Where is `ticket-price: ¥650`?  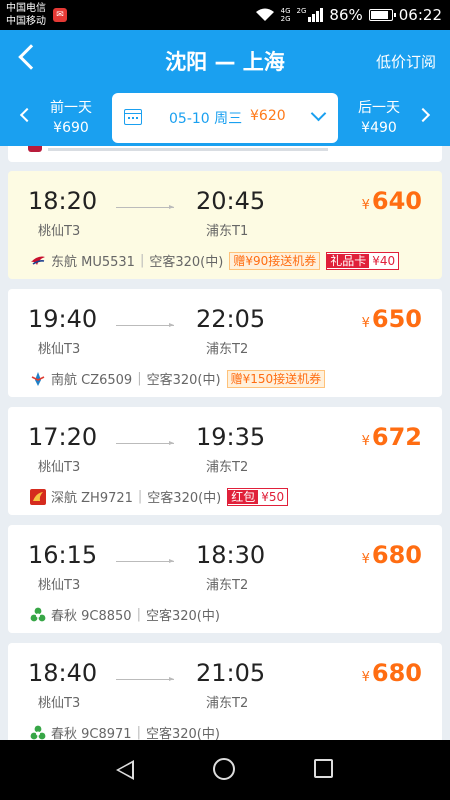
ticket-price: ¥650 is located at coordinates (392, 319).